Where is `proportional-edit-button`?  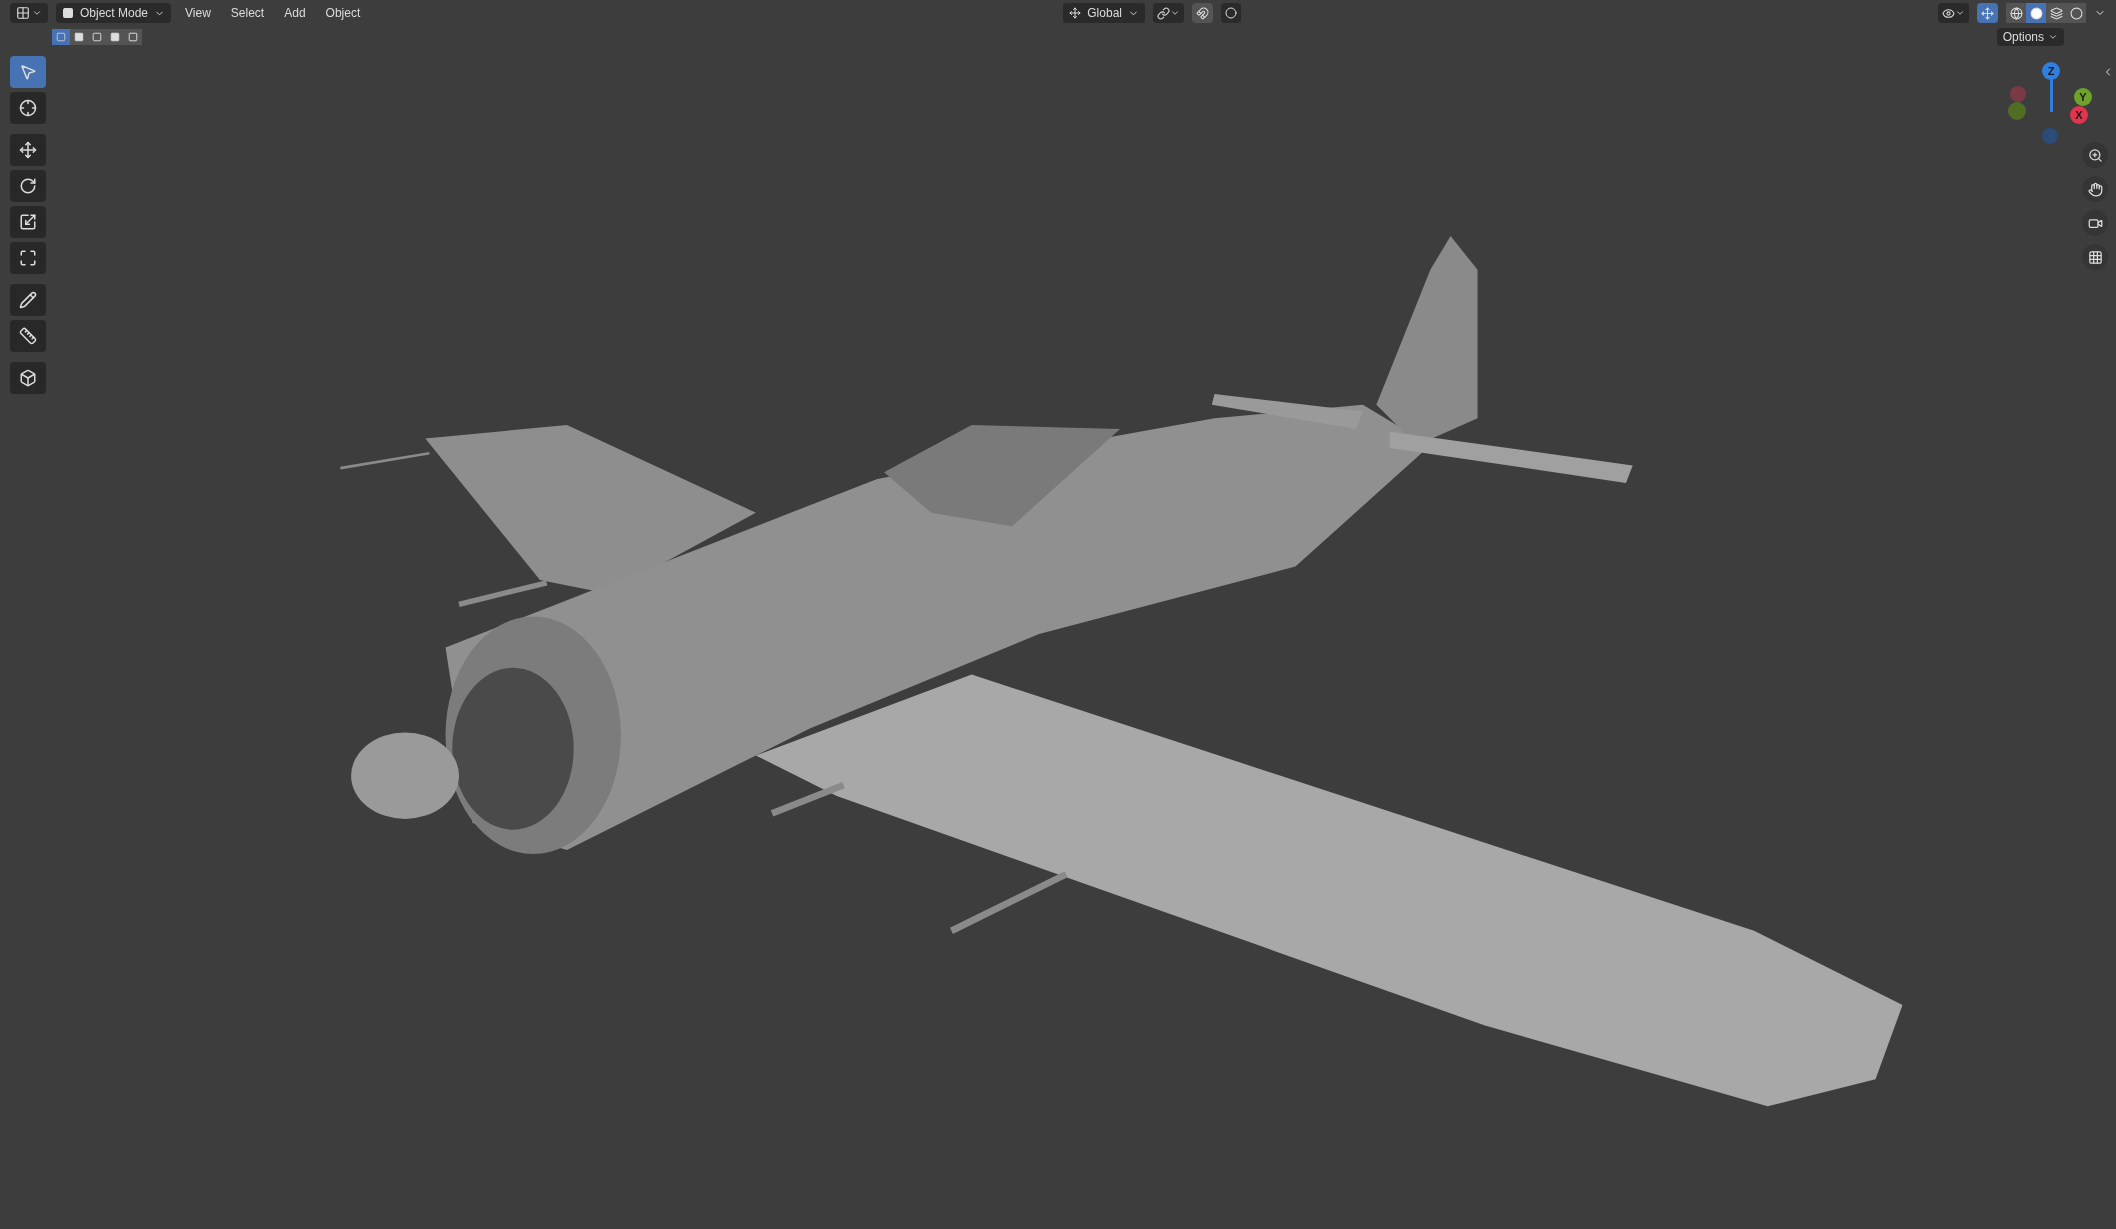
proportional-edit-button is located at coordinates (1230, 13).